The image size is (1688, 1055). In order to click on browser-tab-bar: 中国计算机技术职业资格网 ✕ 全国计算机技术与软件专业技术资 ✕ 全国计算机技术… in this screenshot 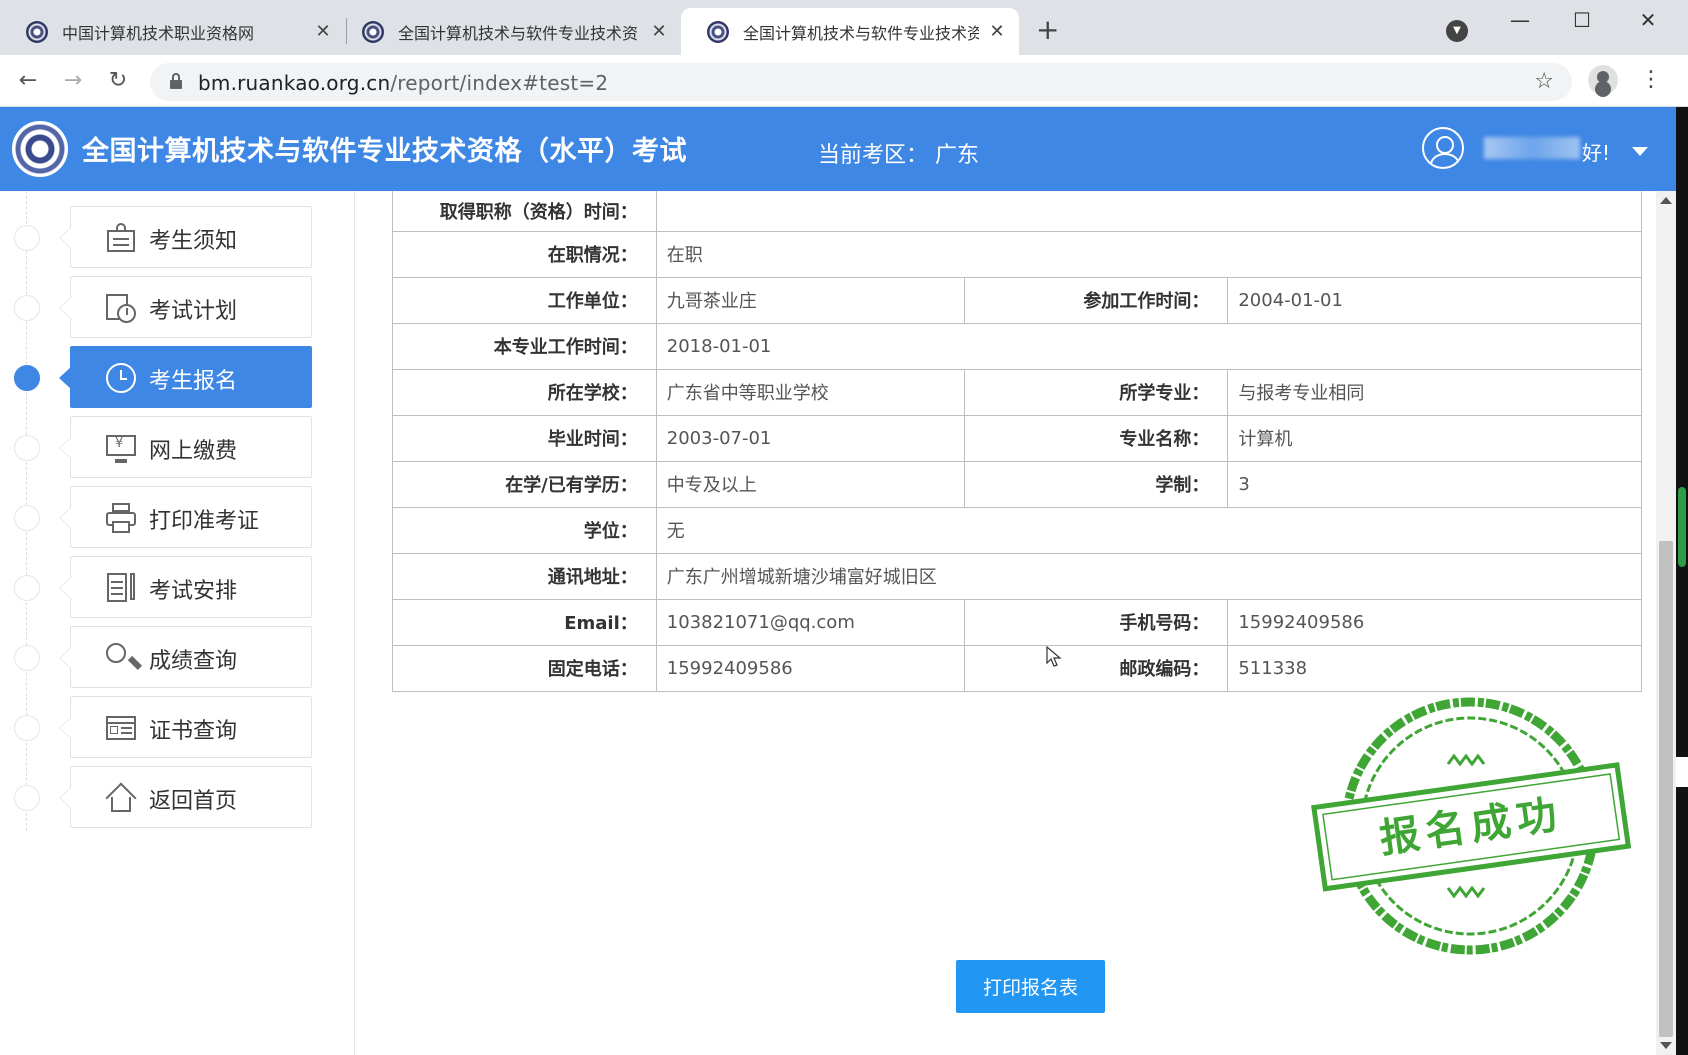, I will do `click(844, 27)`.